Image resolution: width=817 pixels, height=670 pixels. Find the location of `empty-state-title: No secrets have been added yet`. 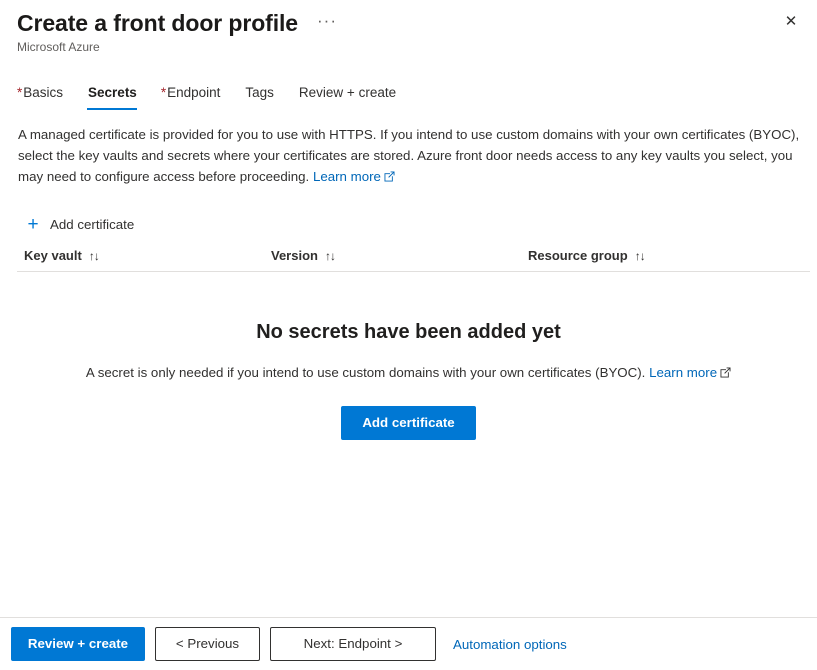

empty-state-title: No secrets have been added yet is located at coordinates (408, 332).